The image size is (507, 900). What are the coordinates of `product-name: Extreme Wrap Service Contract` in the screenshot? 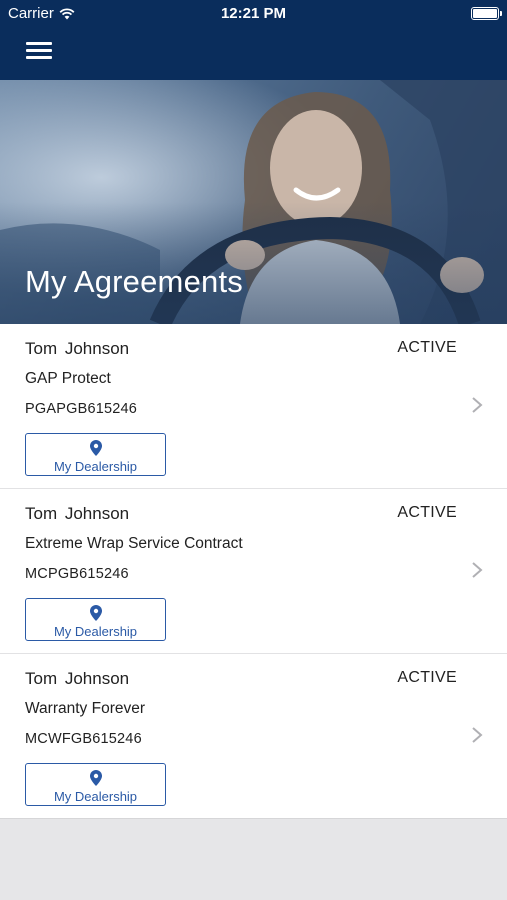 It's located at (134, 543).